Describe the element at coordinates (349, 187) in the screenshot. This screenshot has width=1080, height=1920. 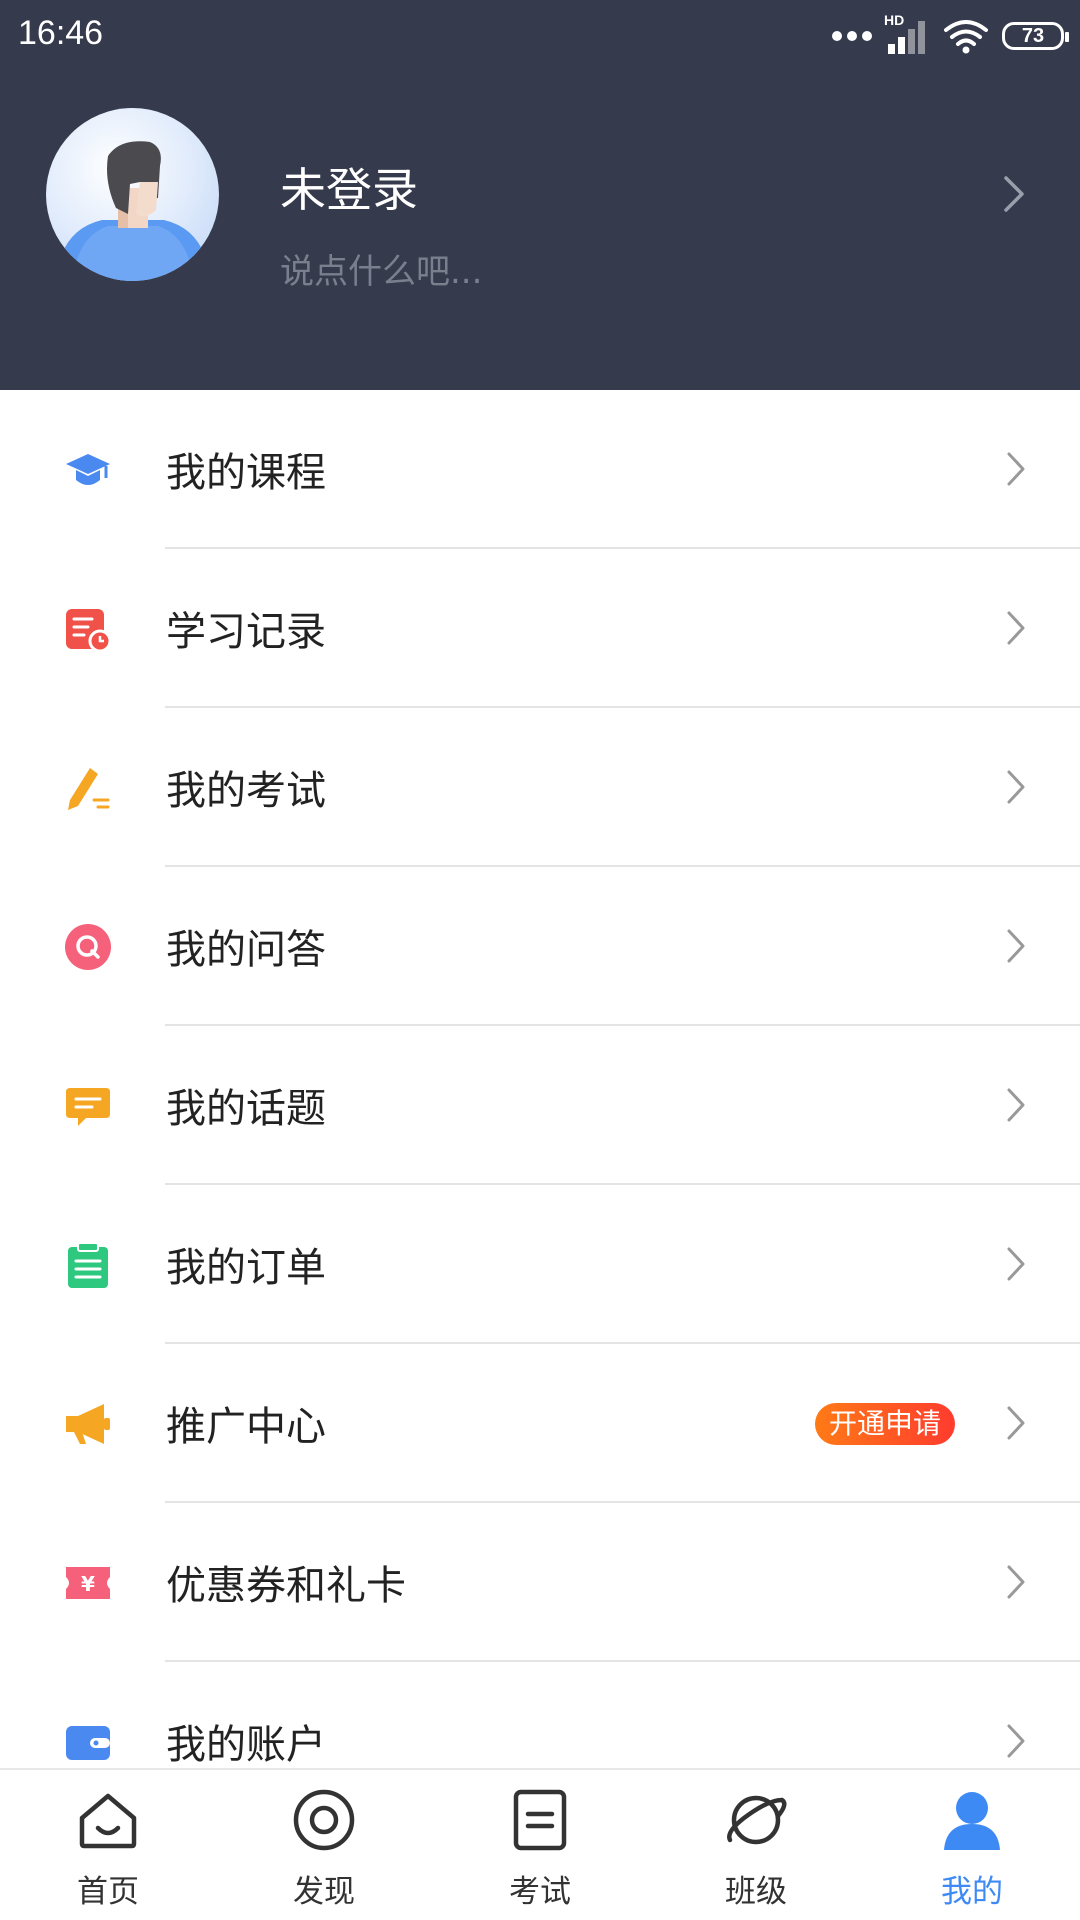
I see `profile-name: 未登录` at that location.